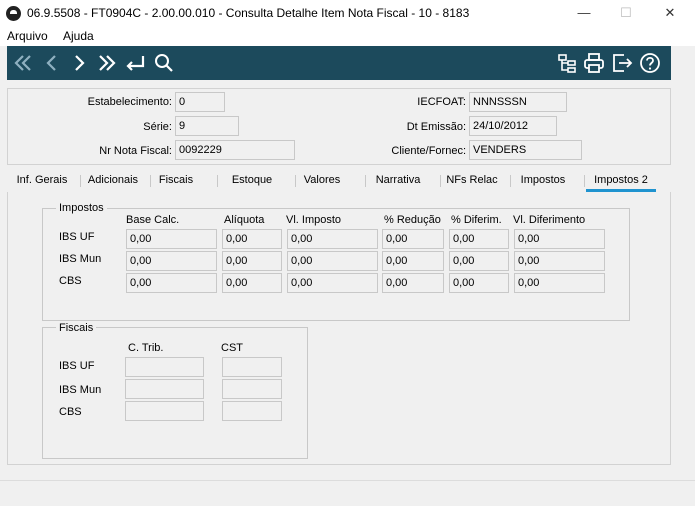 This screenshot has width=695, height=506. I want to click on cbs-aliquota-field: 0,00, so click(252, 283).